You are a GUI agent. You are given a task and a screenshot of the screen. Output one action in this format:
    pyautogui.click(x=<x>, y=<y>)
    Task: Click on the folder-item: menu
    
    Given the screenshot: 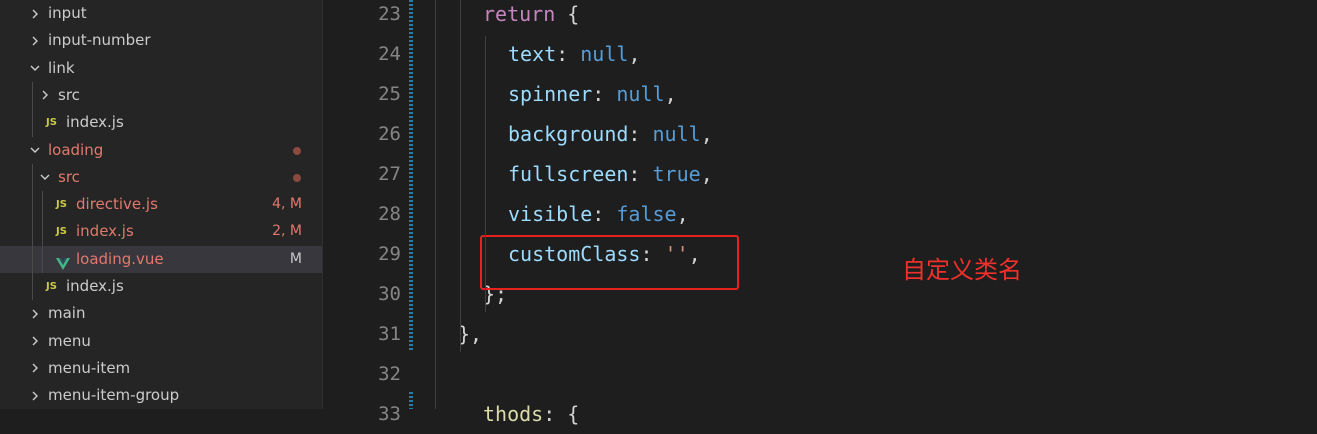 What is the action you would take?
    pyautogui.click(x=161, y=341)
    